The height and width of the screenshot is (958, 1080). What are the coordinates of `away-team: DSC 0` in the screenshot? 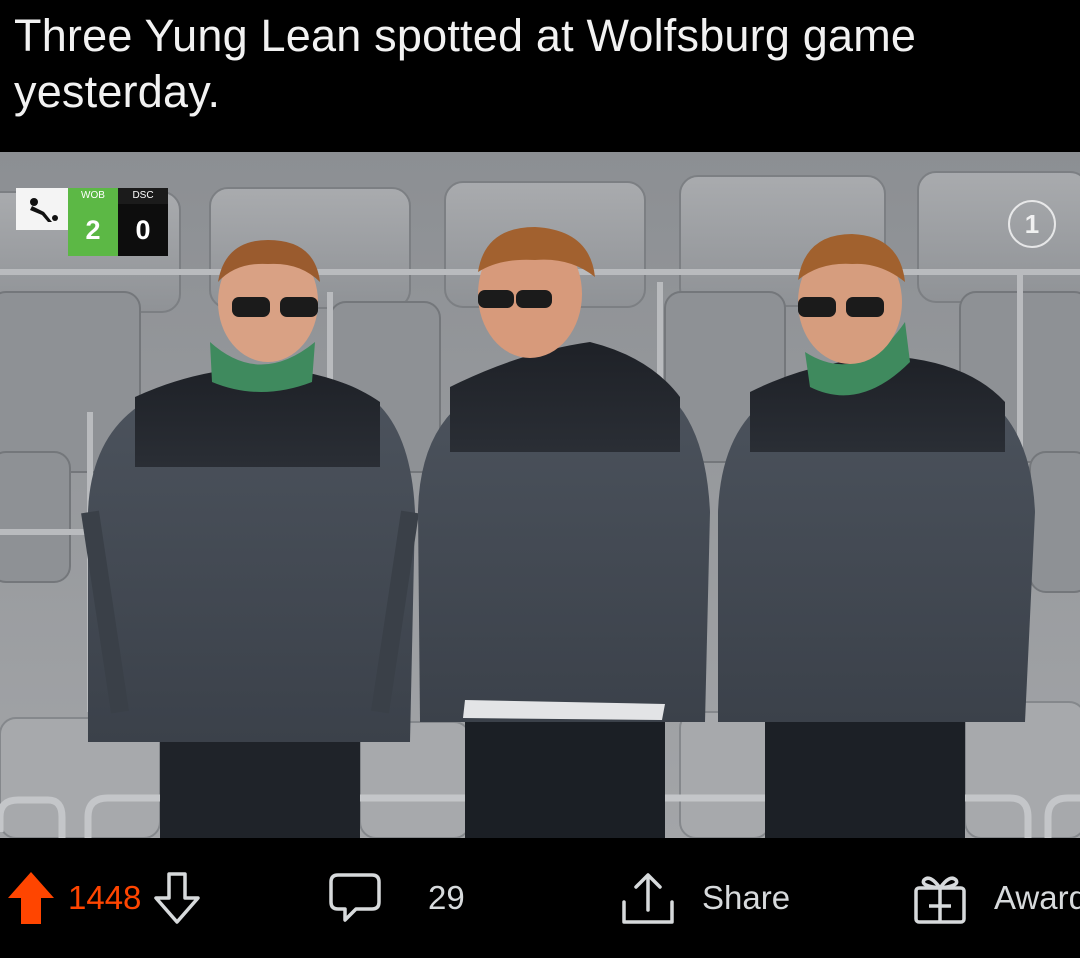 It's located at (143, 222).